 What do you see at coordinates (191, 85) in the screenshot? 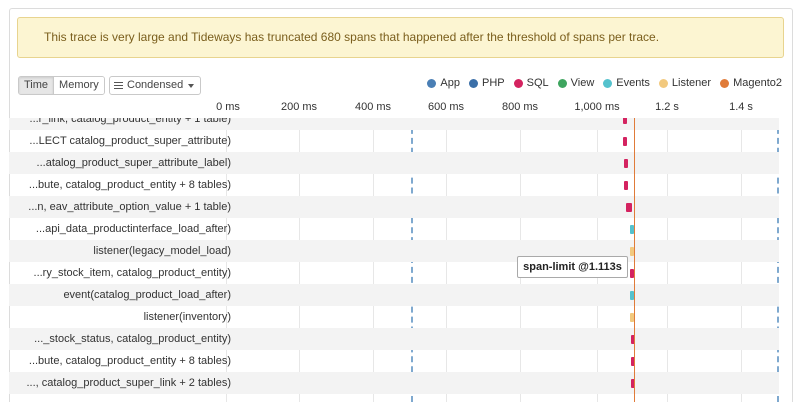
I see `caret-down-icon` at bounding box center [191, 85].